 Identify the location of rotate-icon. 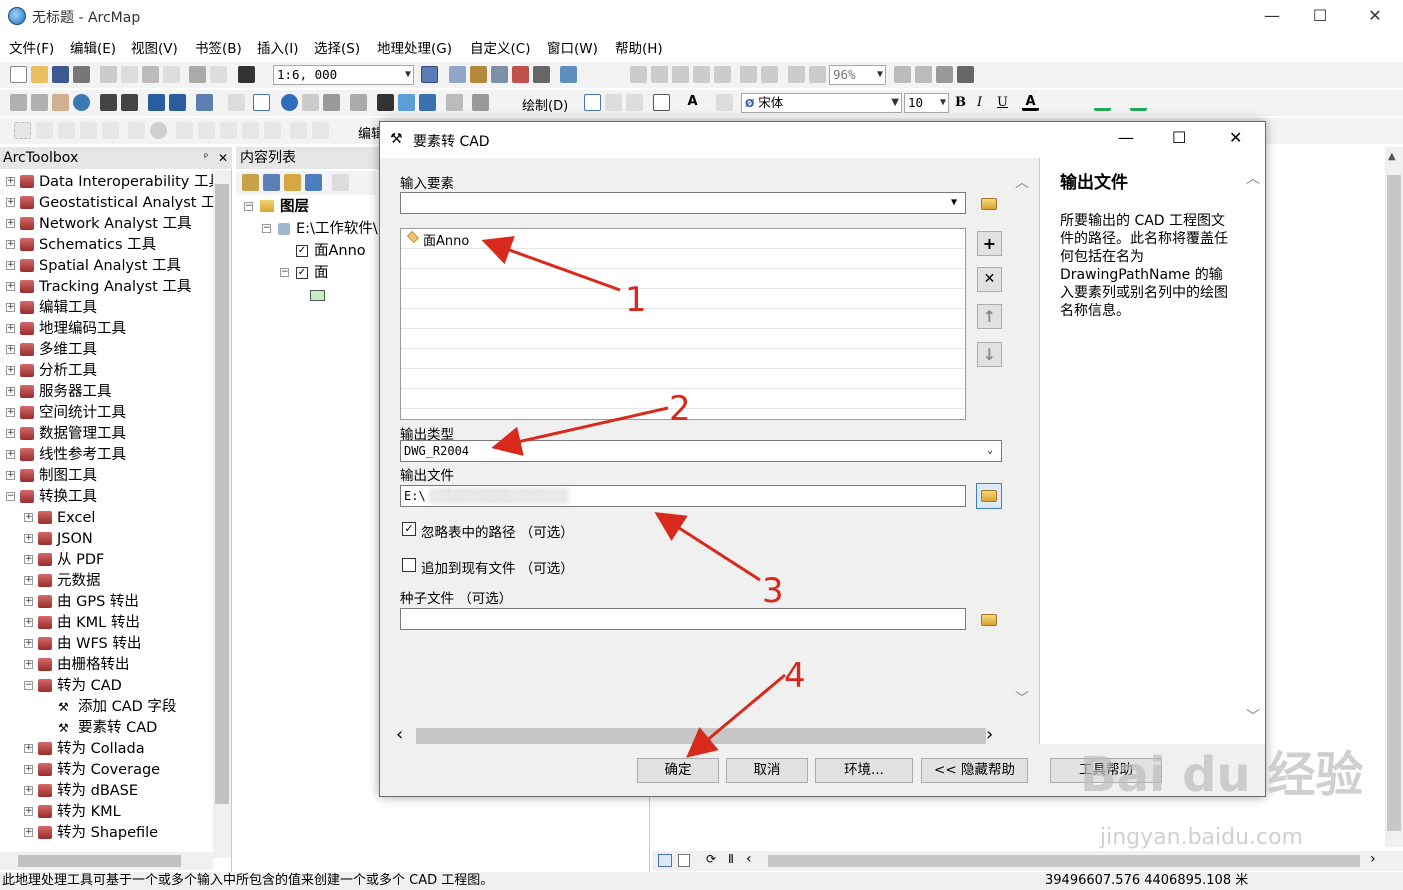
(613, 102).